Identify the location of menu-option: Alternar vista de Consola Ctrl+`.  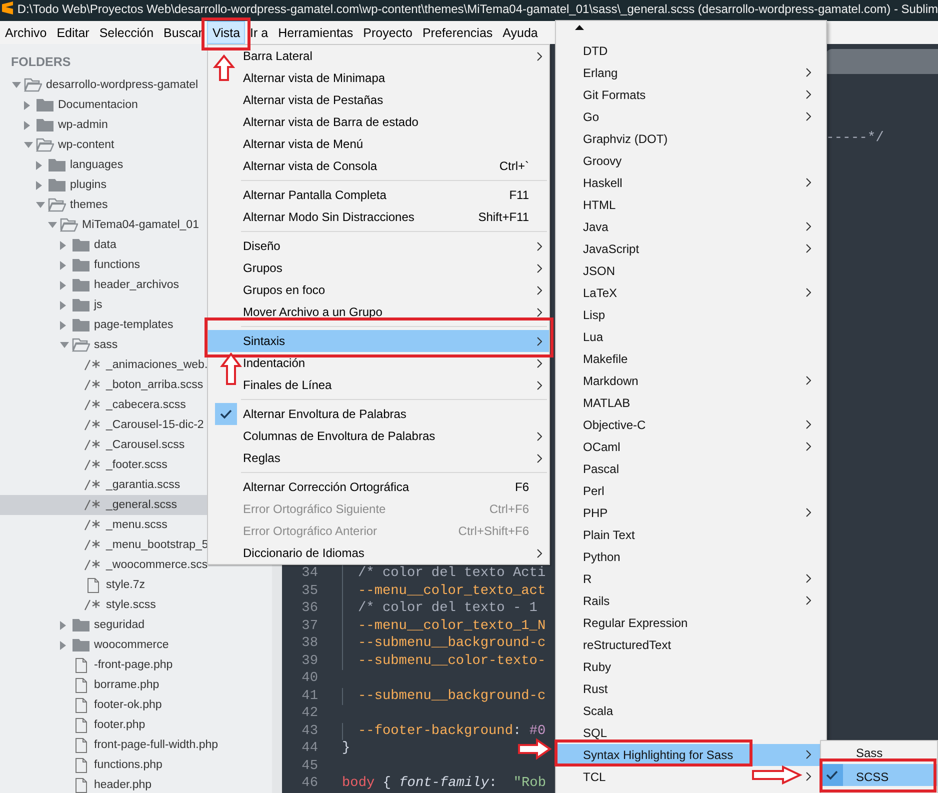
(378, 166).